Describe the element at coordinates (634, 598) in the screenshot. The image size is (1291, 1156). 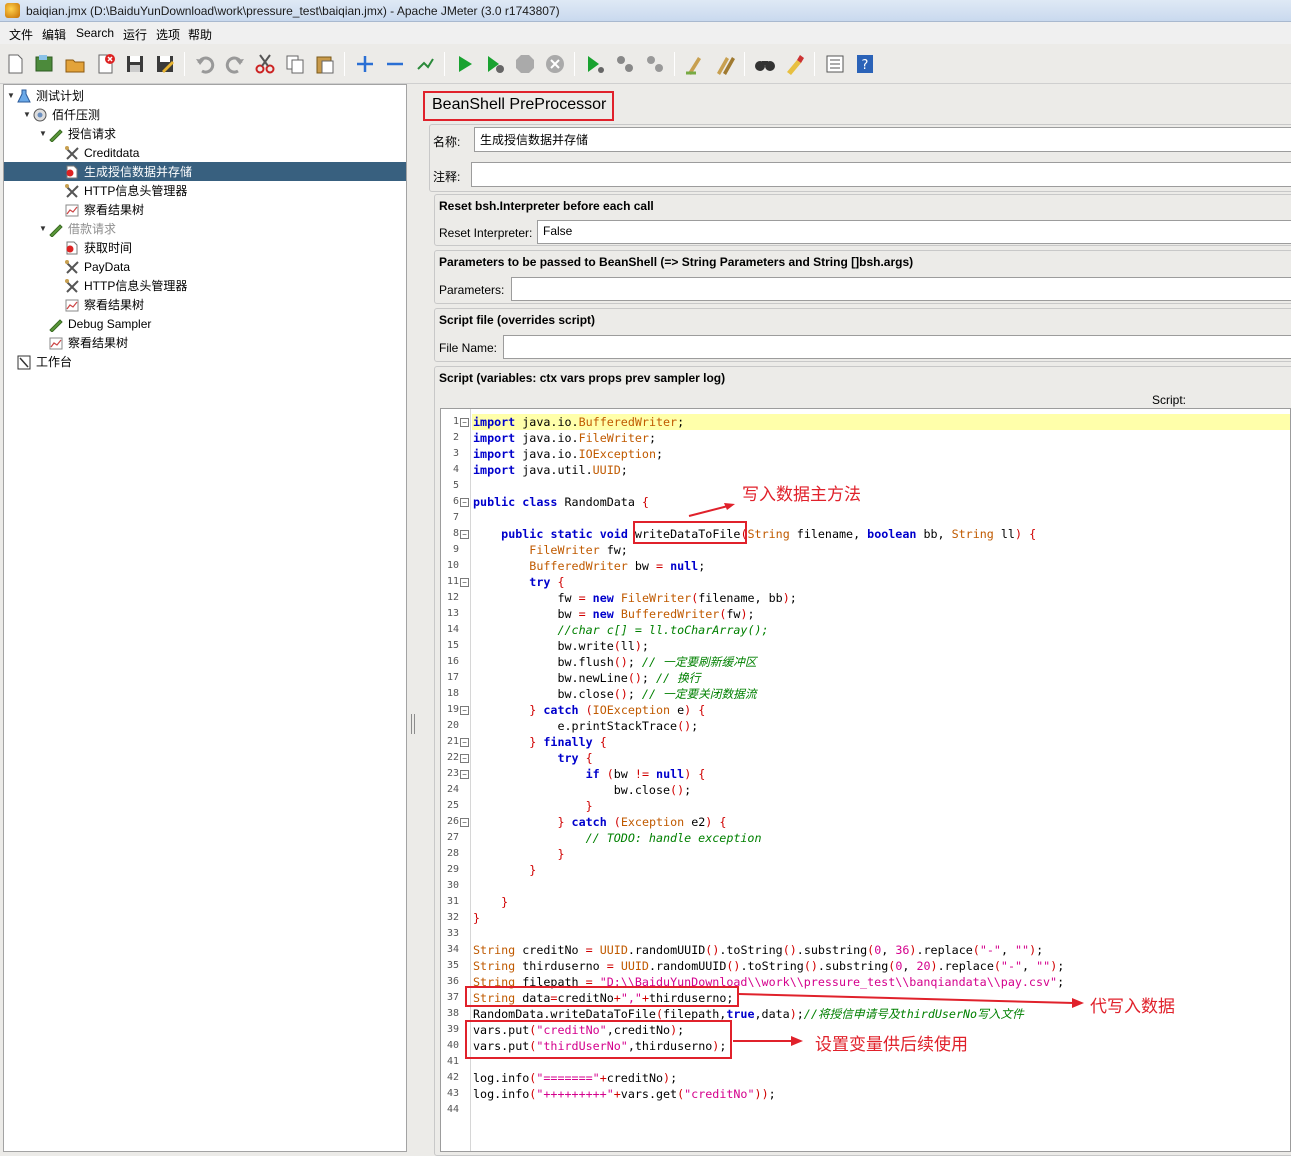
I see `code-line: fw = new FileWriter(filename, bb);` at that location.